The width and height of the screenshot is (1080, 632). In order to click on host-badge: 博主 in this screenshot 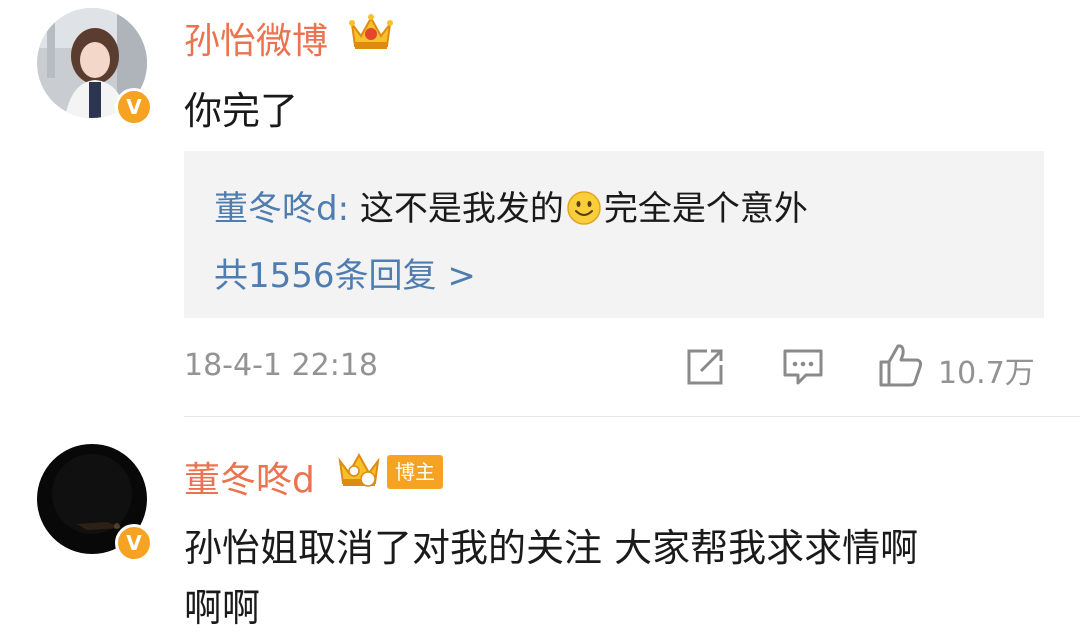, I will do `click(415, 472)`.